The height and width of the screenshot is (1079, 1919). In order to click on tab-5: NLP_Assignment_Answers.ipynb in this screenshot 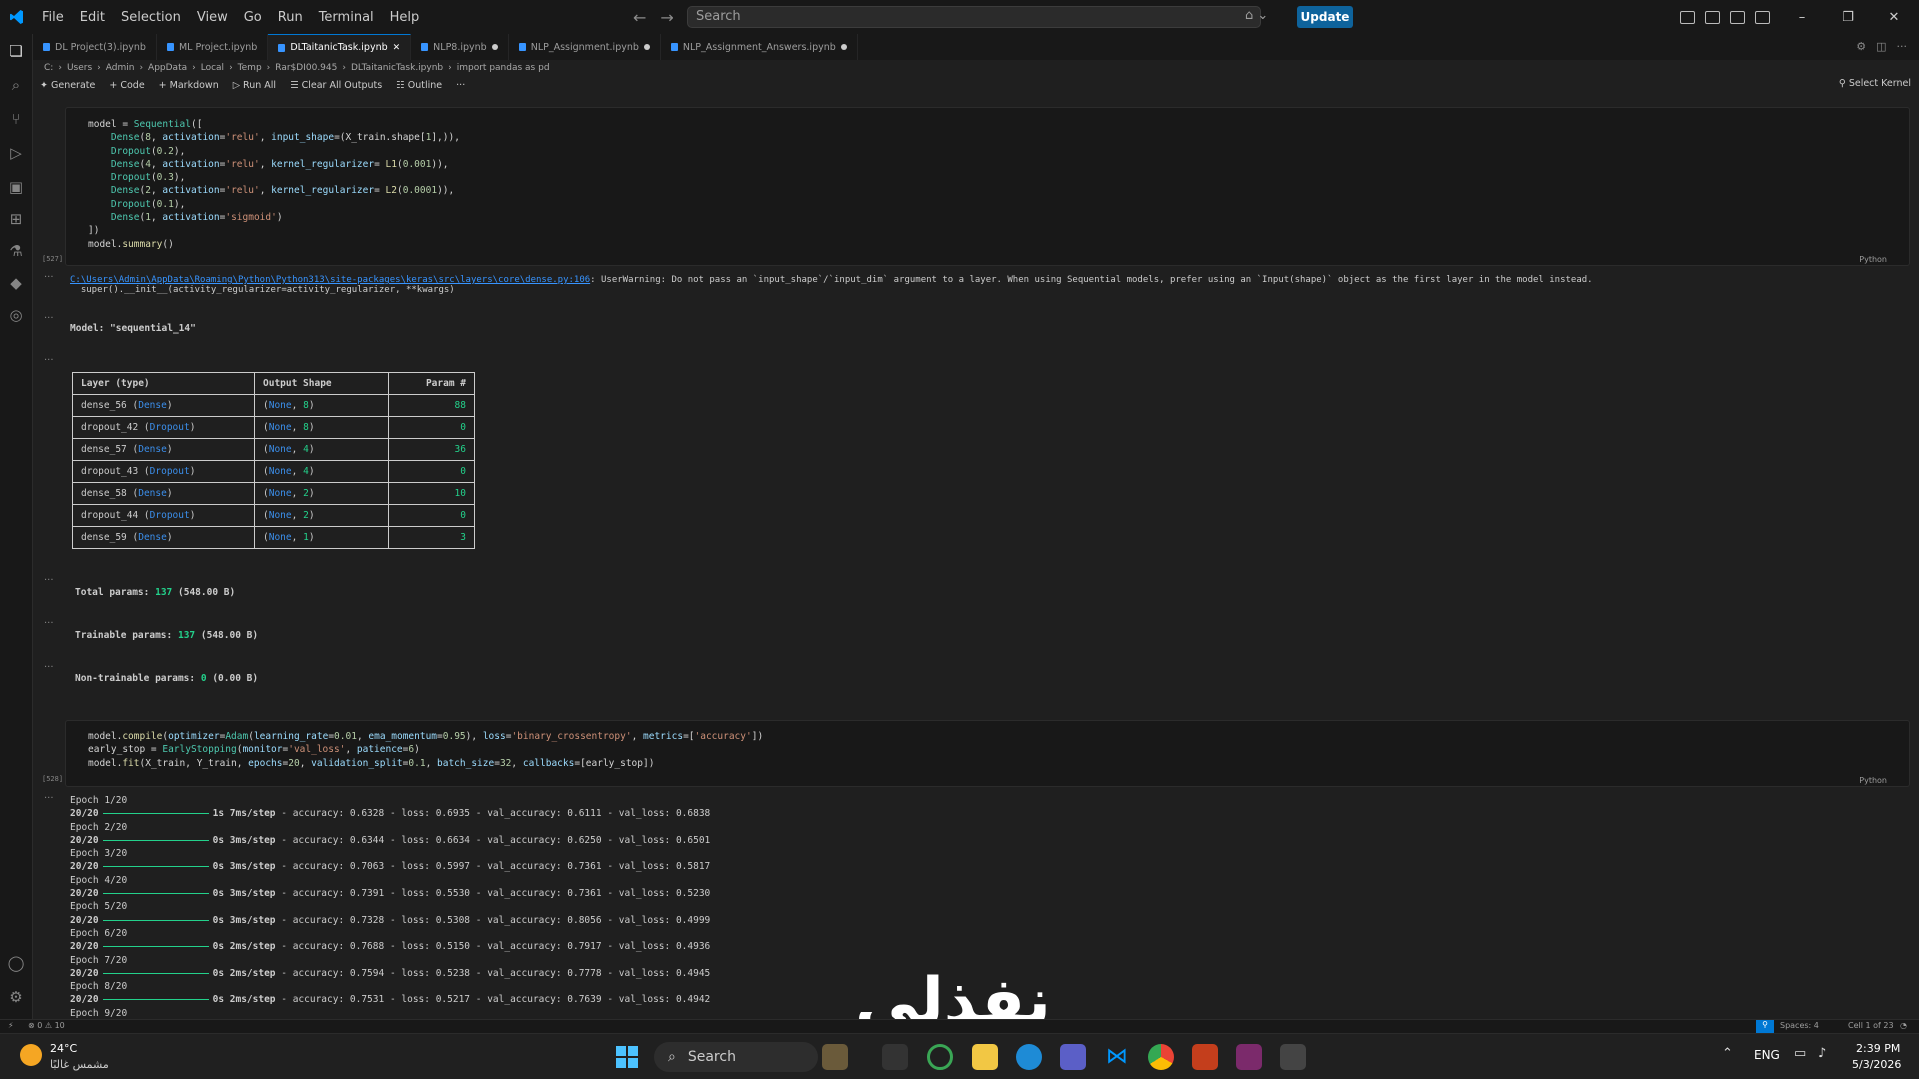, I will do `click(759, 47)`.